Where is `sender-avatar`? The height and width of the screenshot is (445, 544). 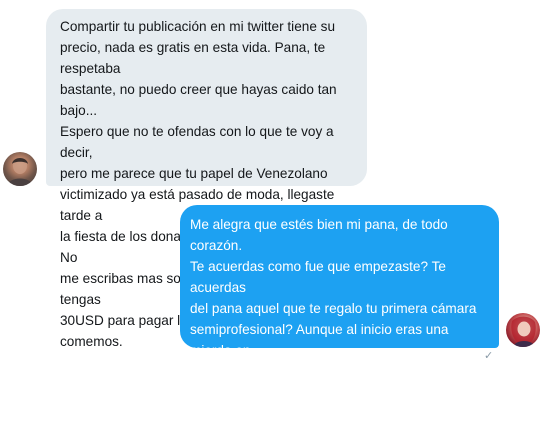 sender-avatar is located at coordinates (20, 169).